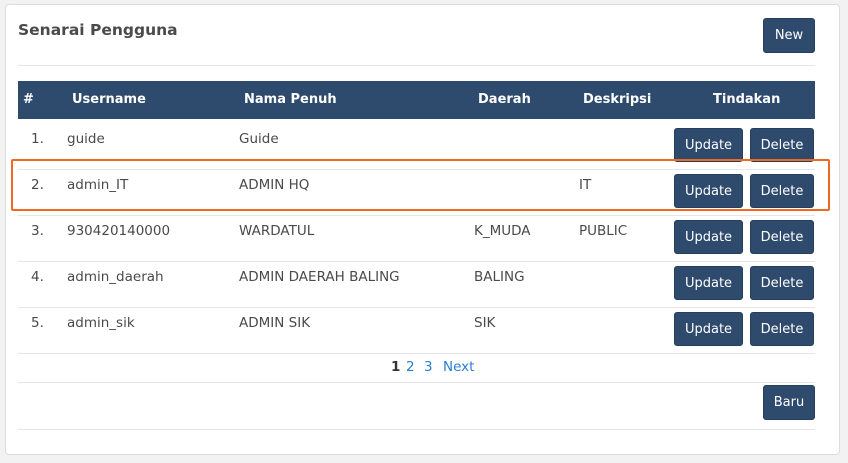  What do you see at coordinates (98, 30) in the screenshot?
I see `page-title: Senarai Pengguna` at bounding box center [98, 30].